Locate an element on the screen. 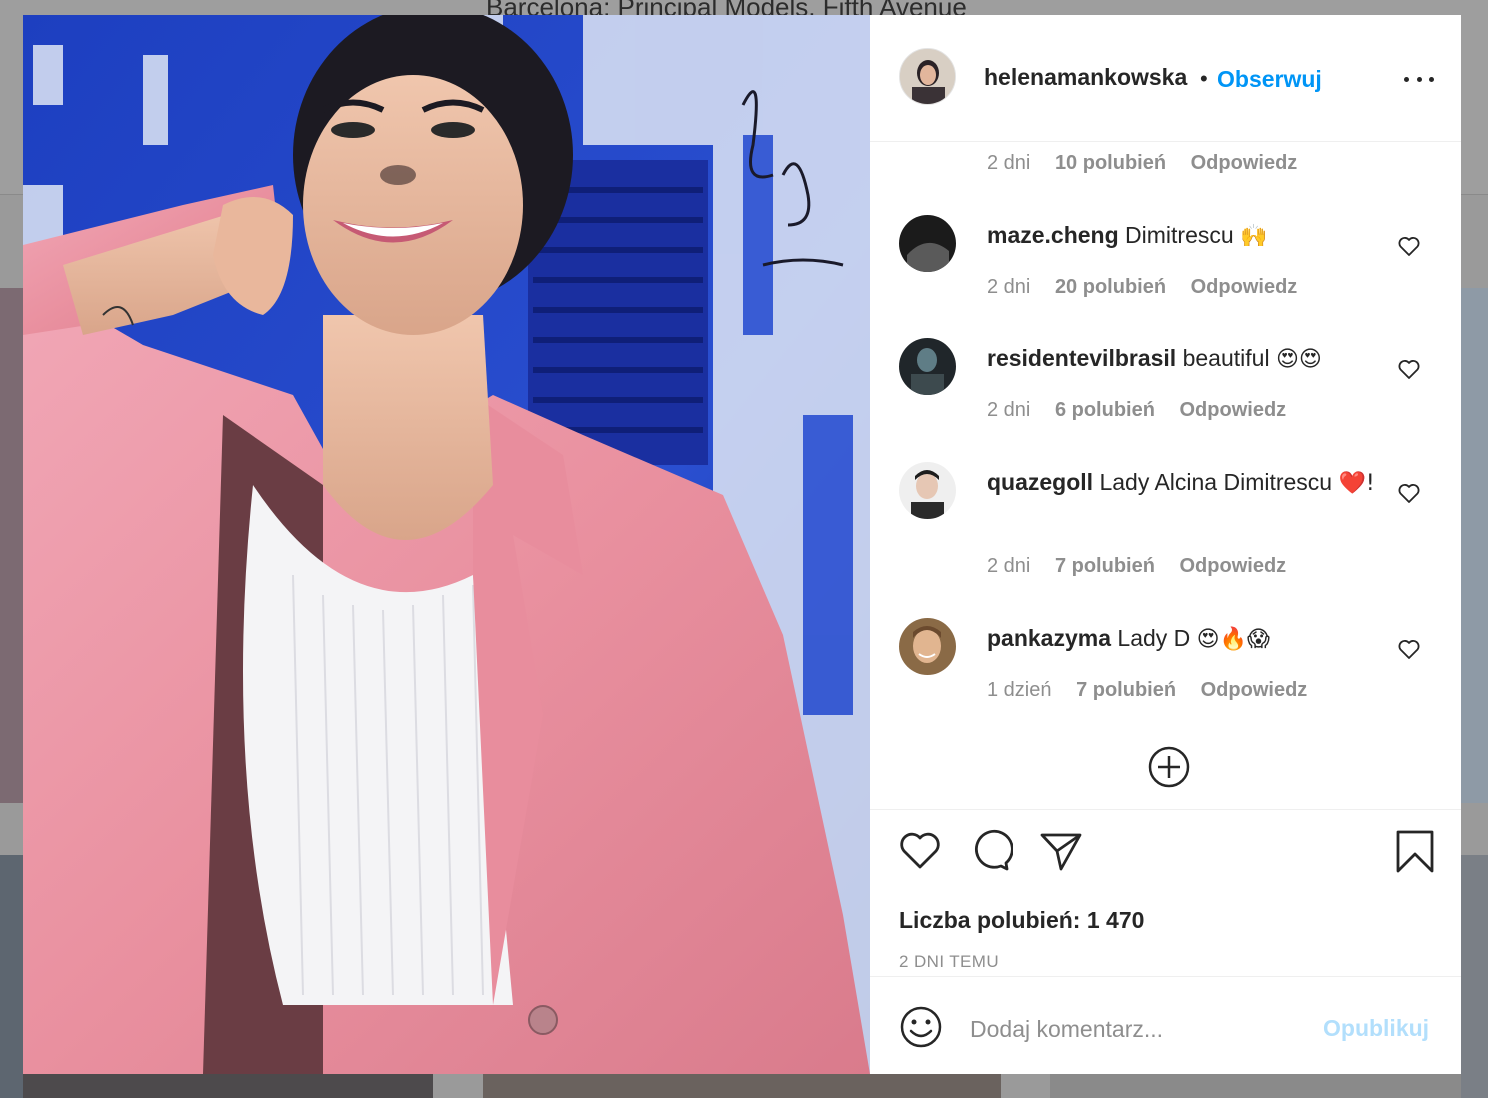  more-icon is located at coordinates (1419, 79).